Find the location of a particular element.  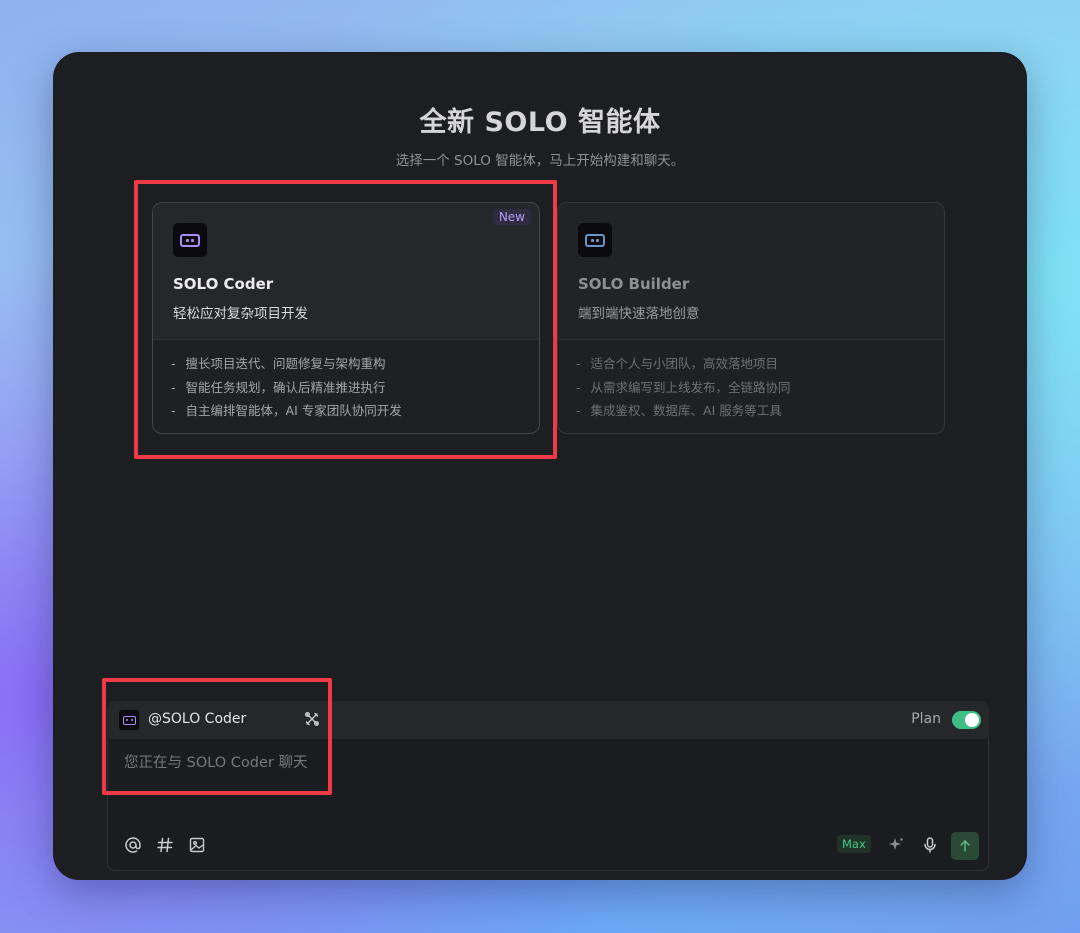

hash-icon is located at coordinates (165, 845).